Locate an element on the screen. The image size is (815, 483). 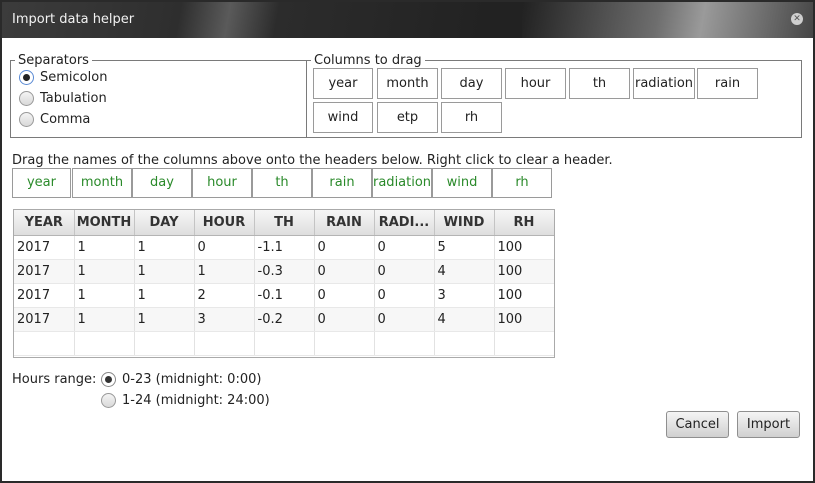
cancel-button: Cancel is located at coordinates (697, 424).